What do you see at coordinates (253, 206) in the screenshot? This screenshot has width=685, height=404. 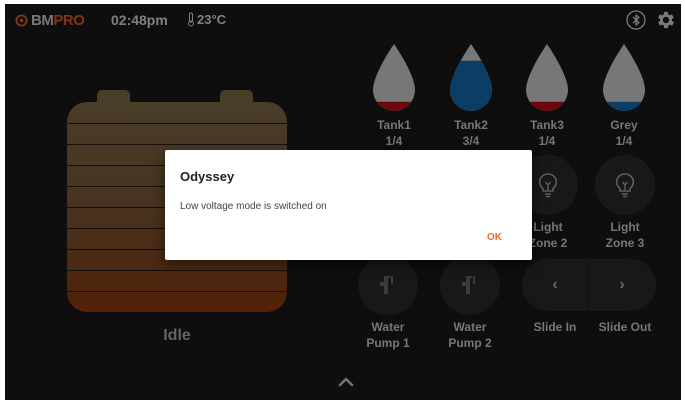 I see `dialog-message: Low voltage mode is switched on` at bounding box center [253, 206].